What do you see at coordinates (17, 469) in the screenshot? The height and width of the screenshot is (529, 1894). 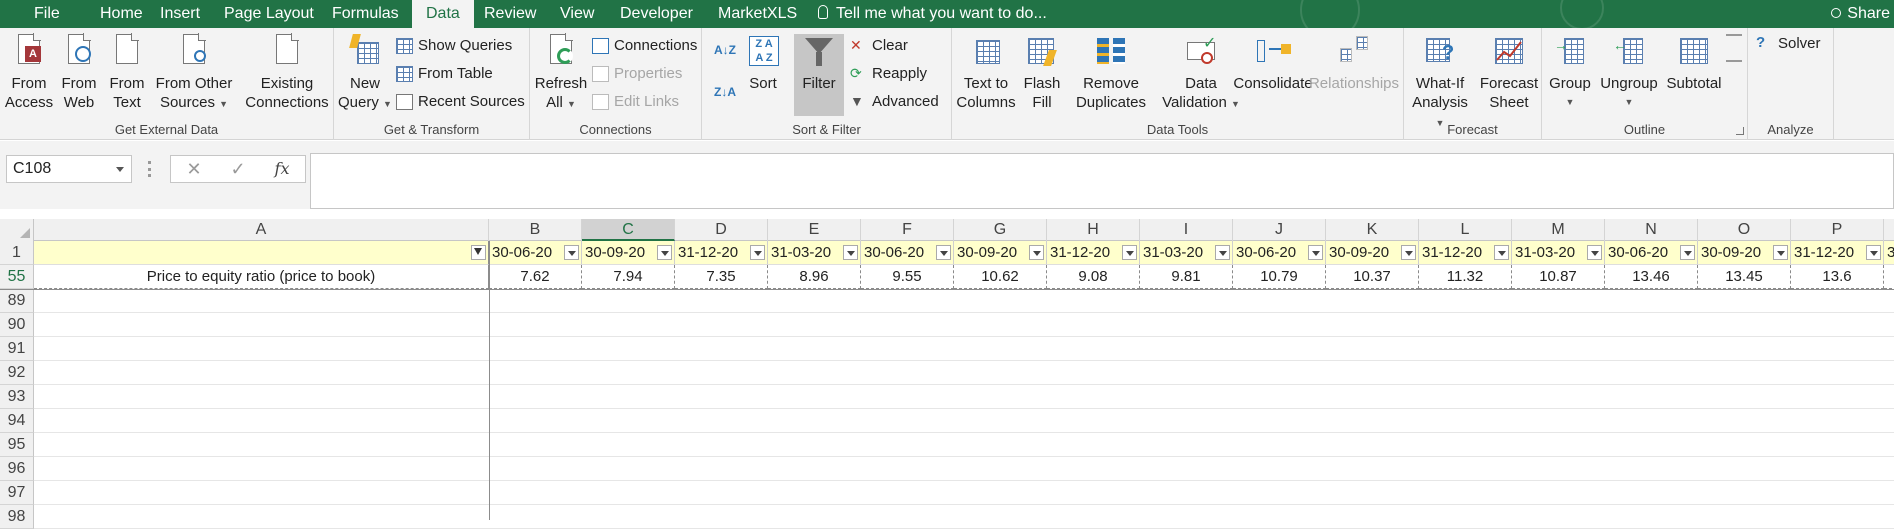 I see `row-header: 96` at bounding box center [17, 469].